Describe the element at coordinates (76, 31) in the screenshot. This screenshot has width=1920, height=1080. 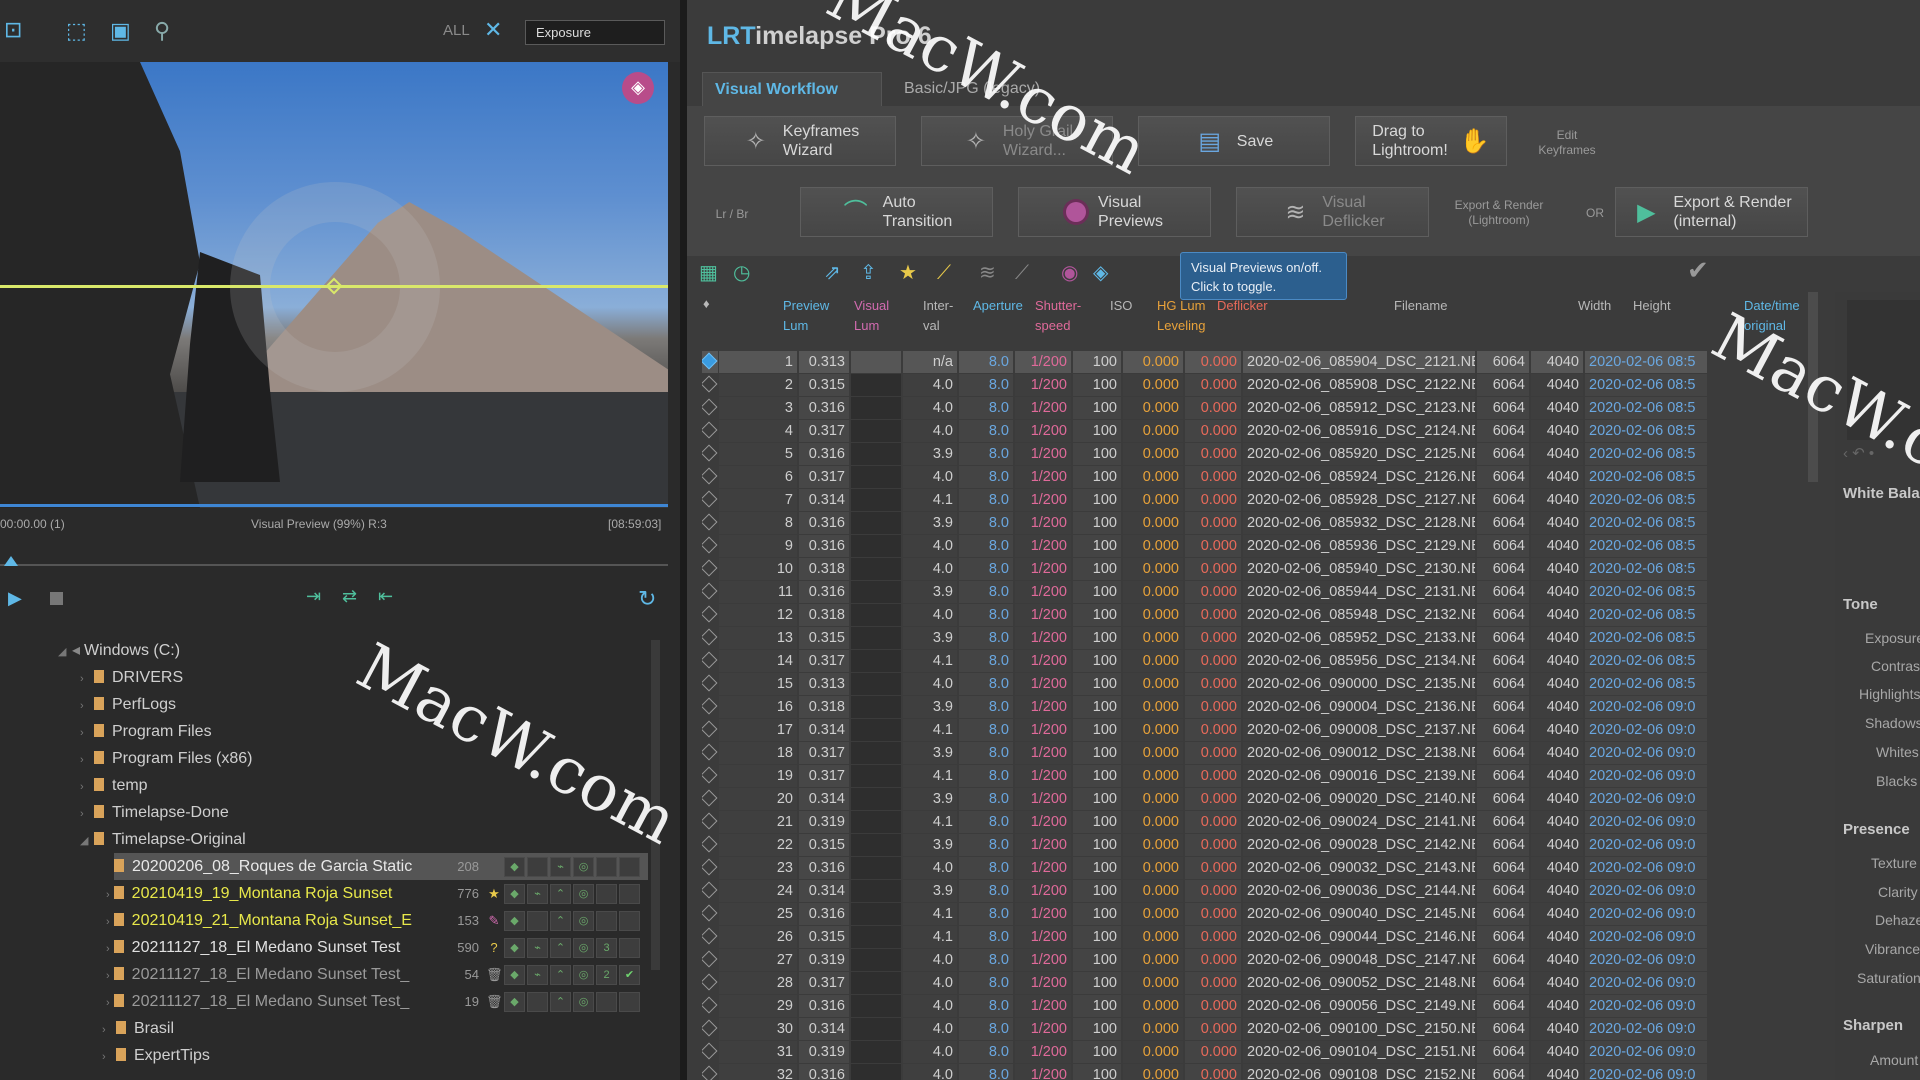
I see `select-area-icon: ⬚` at that location.